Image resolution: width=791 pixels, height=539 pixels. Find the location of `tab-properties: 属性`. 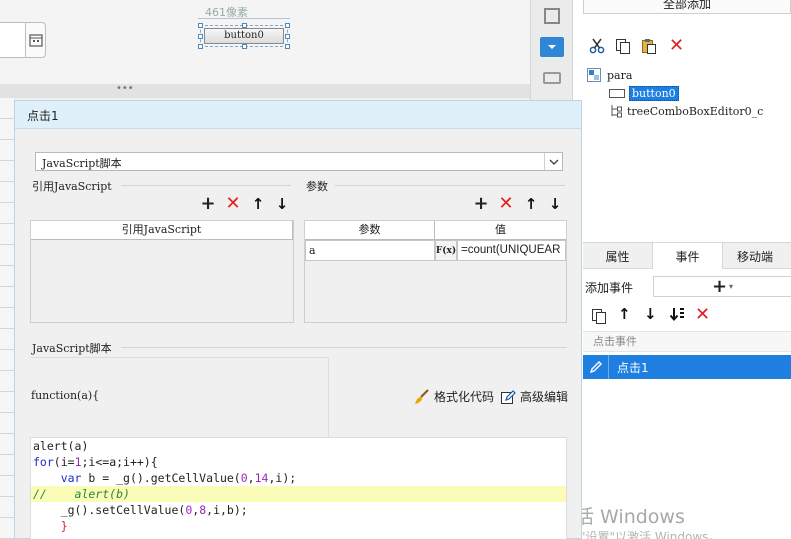

tab-properties: 属性 is located at coordinates (618, 256).